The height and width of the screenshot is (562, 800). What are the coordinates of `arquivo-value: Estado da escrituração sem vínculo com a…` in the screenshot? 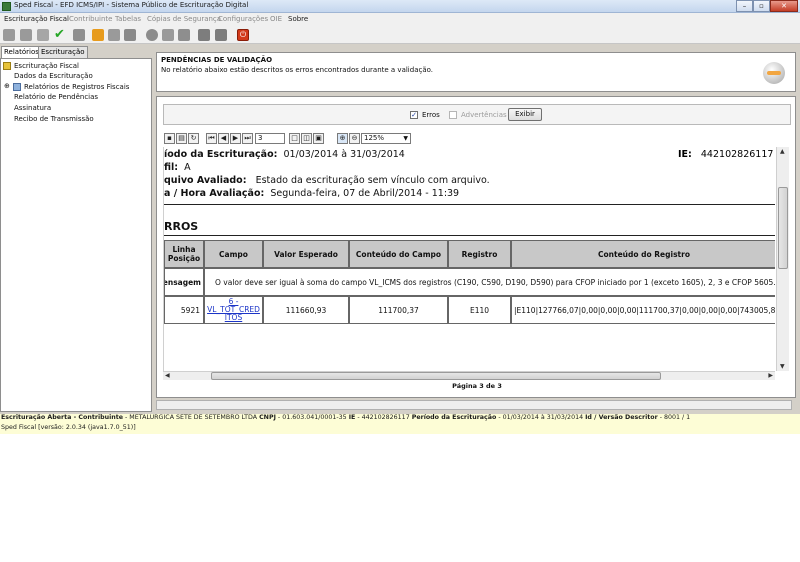 It's located at (372, 180).